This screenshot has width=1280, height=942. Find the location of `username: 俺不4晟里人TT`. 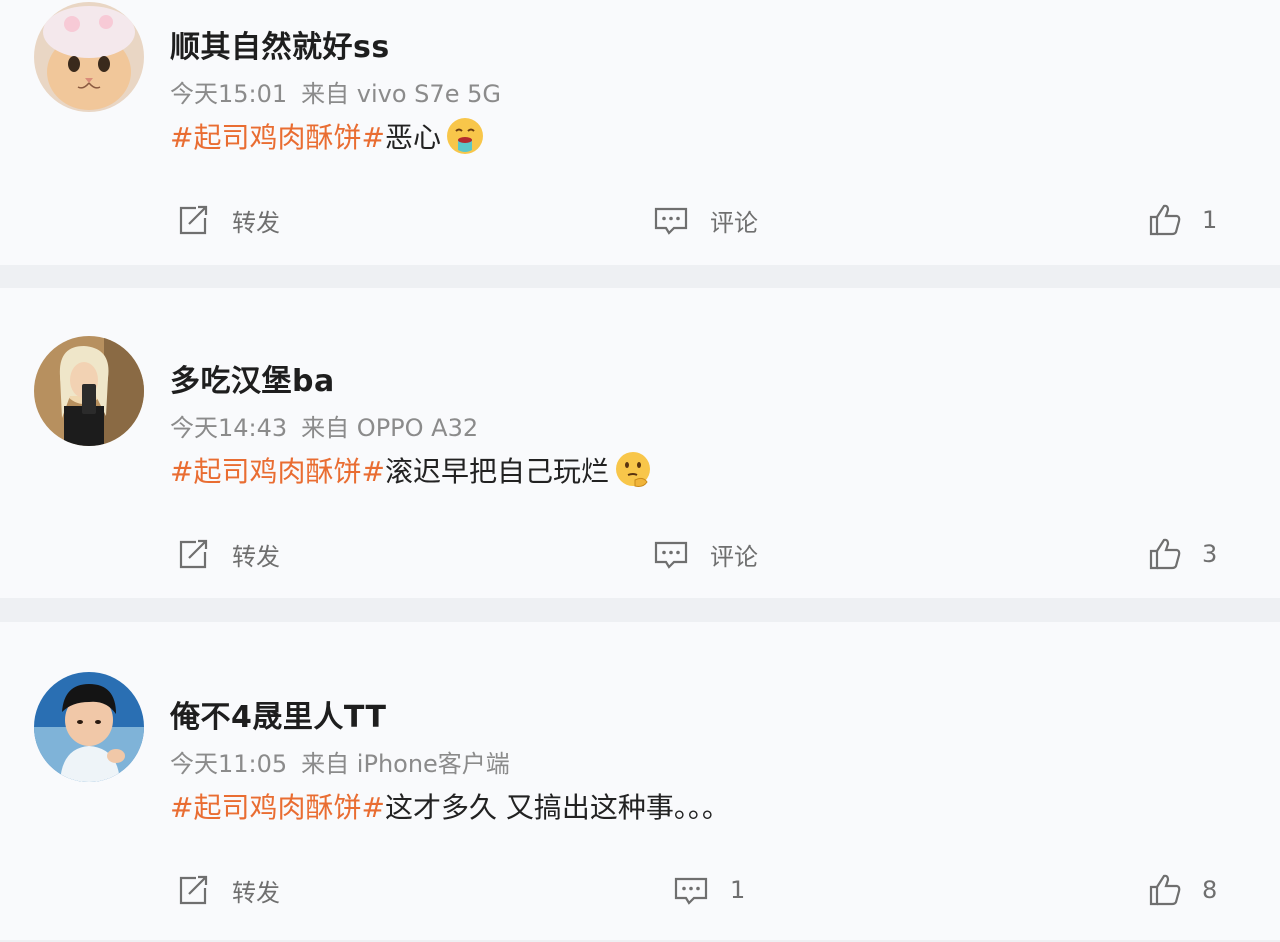

username: 俺不4晟里人TT is located at coordinates (278, 714).